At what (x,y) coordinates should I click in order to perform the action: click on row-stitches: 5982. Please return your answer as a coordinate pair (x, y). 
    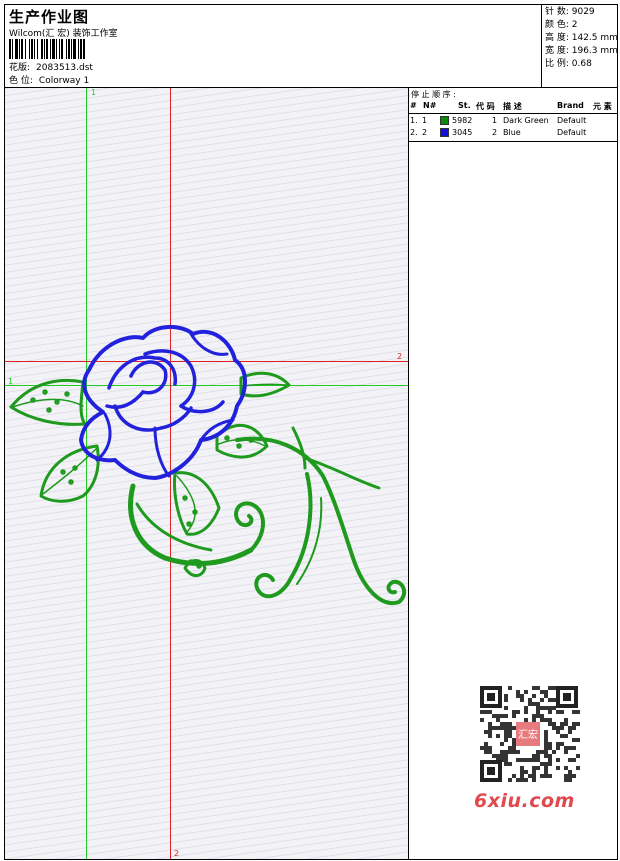
    Looking at the image, I should click on (462, 120).